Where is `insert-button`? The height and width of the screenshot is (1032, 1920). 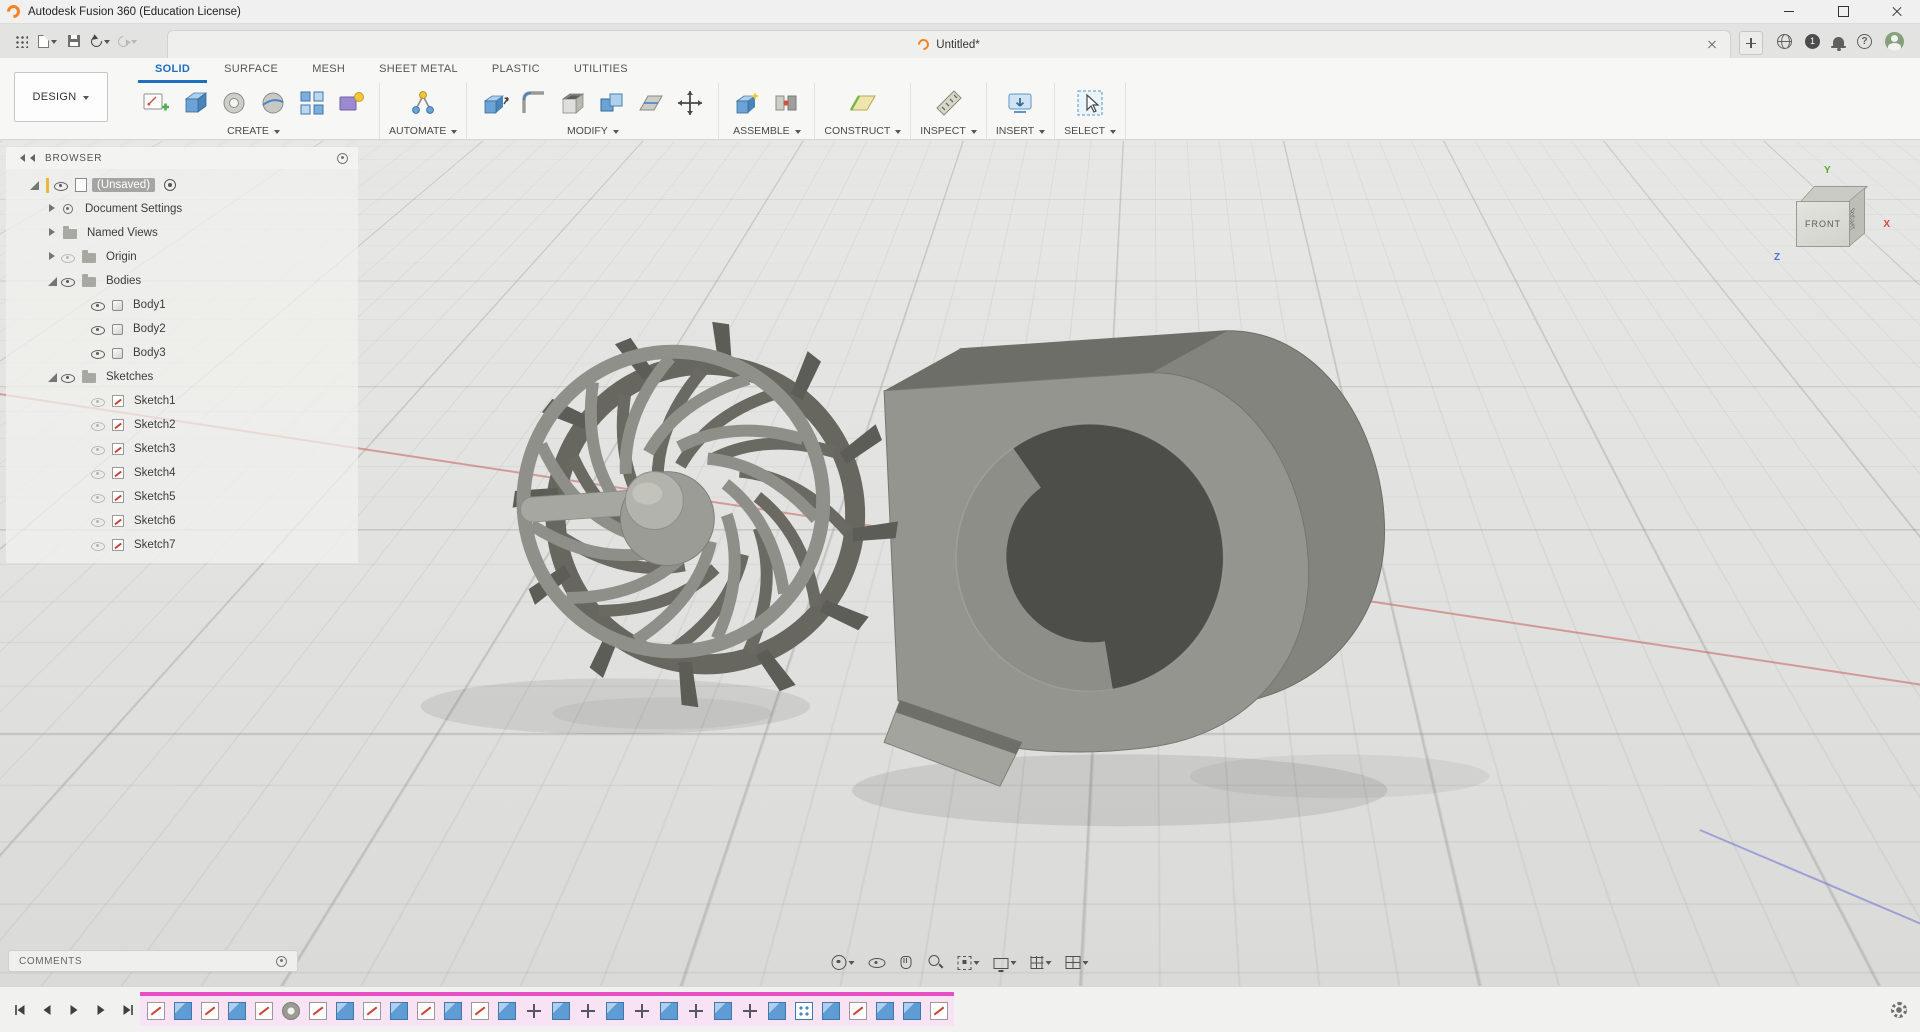
insert-button is located at coordinates (1020, 103).